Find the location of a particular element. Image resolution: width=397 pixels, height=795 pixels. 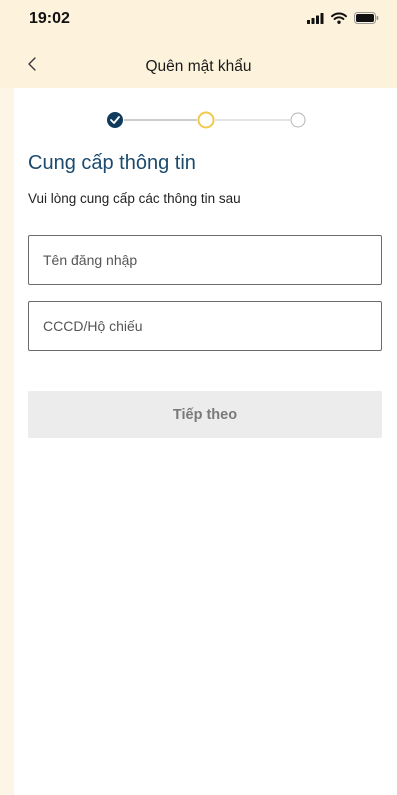

cellular-signal-icon is located at coordinates (315, 18).